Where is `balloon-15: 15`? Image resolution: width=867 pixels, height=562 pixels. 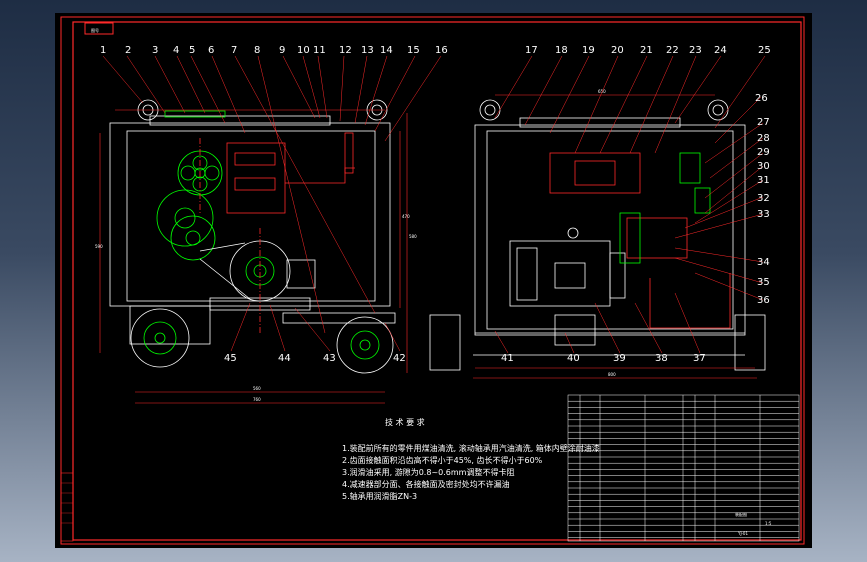 balloon-15: 15 is located at coordinates (413, 50).